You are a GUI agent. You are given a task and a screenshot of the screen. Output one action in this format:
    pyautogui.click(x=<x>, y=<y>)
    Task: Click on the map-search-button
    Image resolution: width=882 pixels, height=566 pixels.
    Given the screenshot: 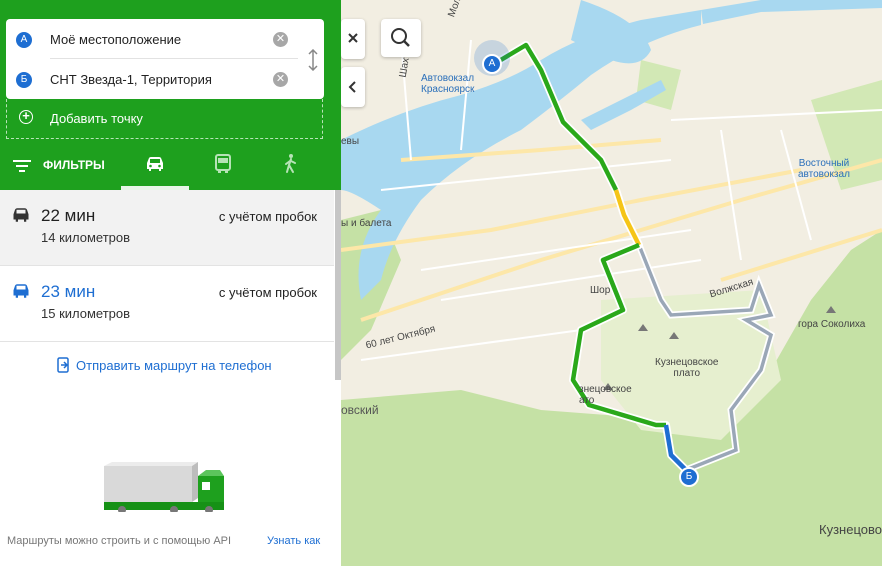 What is the action you would take?
    pyautogui.click(x=401, y=38)
    